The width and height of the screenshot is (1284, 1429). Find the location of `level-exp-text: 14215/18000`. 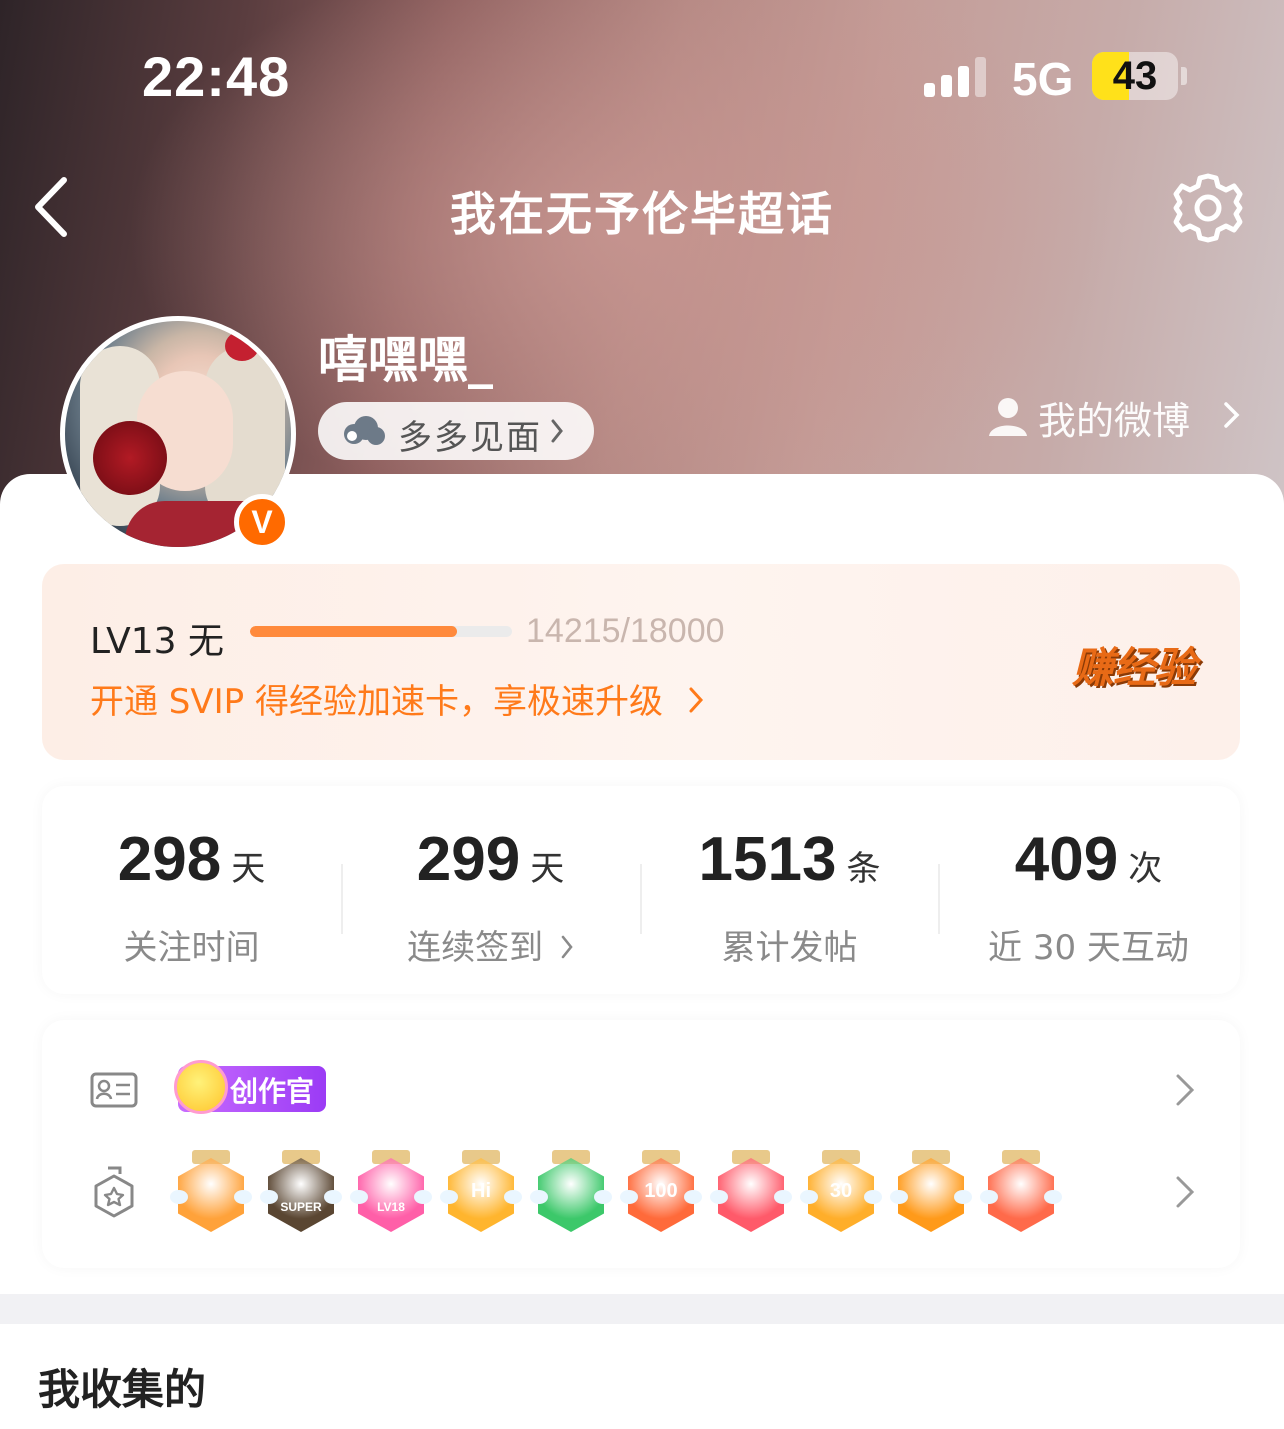

level-exp-text: 14215/18000 is located at coordinates (625, 631).